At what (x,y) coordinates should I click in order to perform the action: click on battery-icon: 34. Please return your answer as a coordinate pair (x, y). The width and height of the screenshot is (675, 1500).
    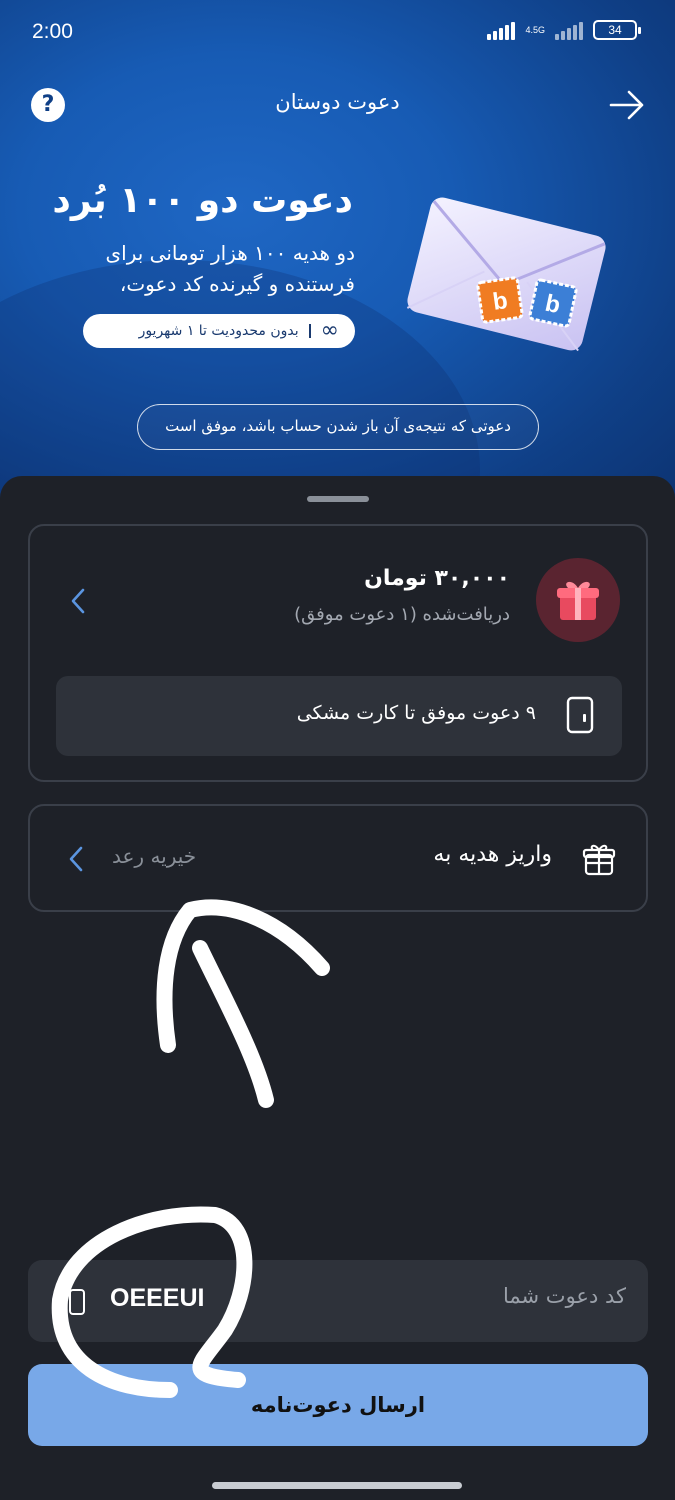
    Looking at the image, I should click on (617, 30).